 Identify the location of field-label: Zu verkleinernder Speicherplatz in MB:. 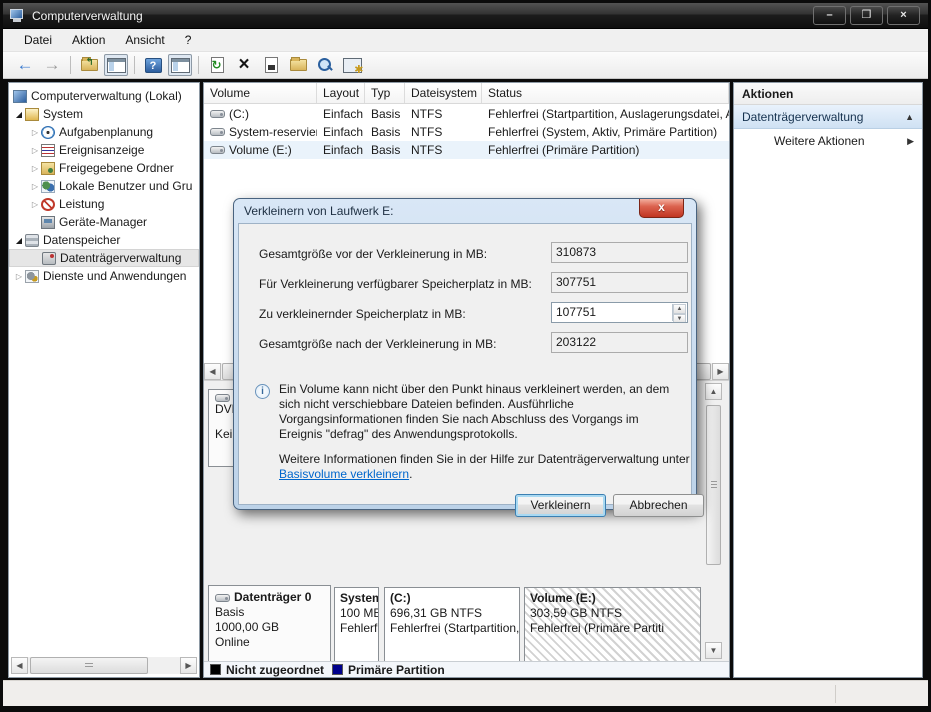
(362, 314).